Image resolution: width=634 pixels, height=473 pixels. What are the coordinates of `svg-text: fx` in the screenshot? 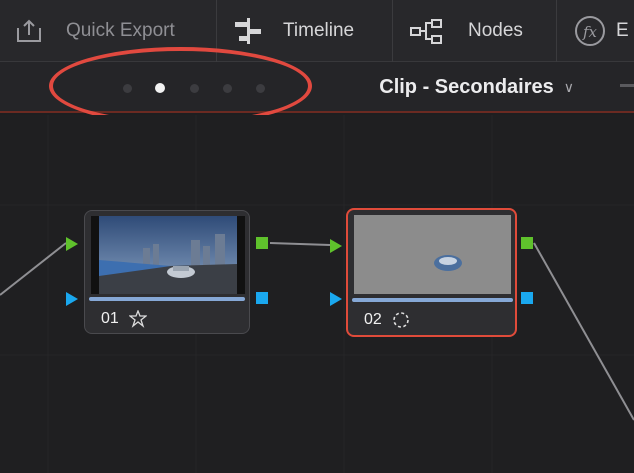 It's located at (590, 32).